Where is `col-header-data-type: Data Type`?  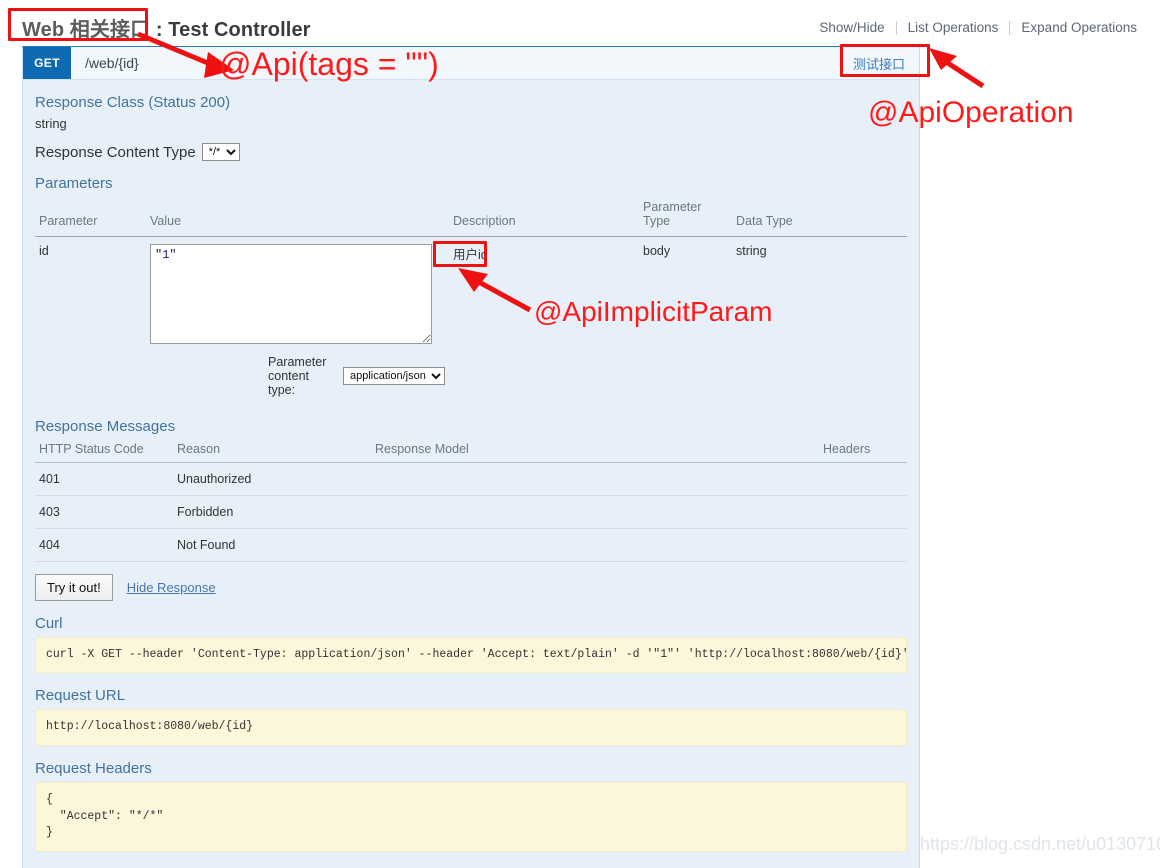
col-header-data-type: Data Type is located at coordinates (819, 217).